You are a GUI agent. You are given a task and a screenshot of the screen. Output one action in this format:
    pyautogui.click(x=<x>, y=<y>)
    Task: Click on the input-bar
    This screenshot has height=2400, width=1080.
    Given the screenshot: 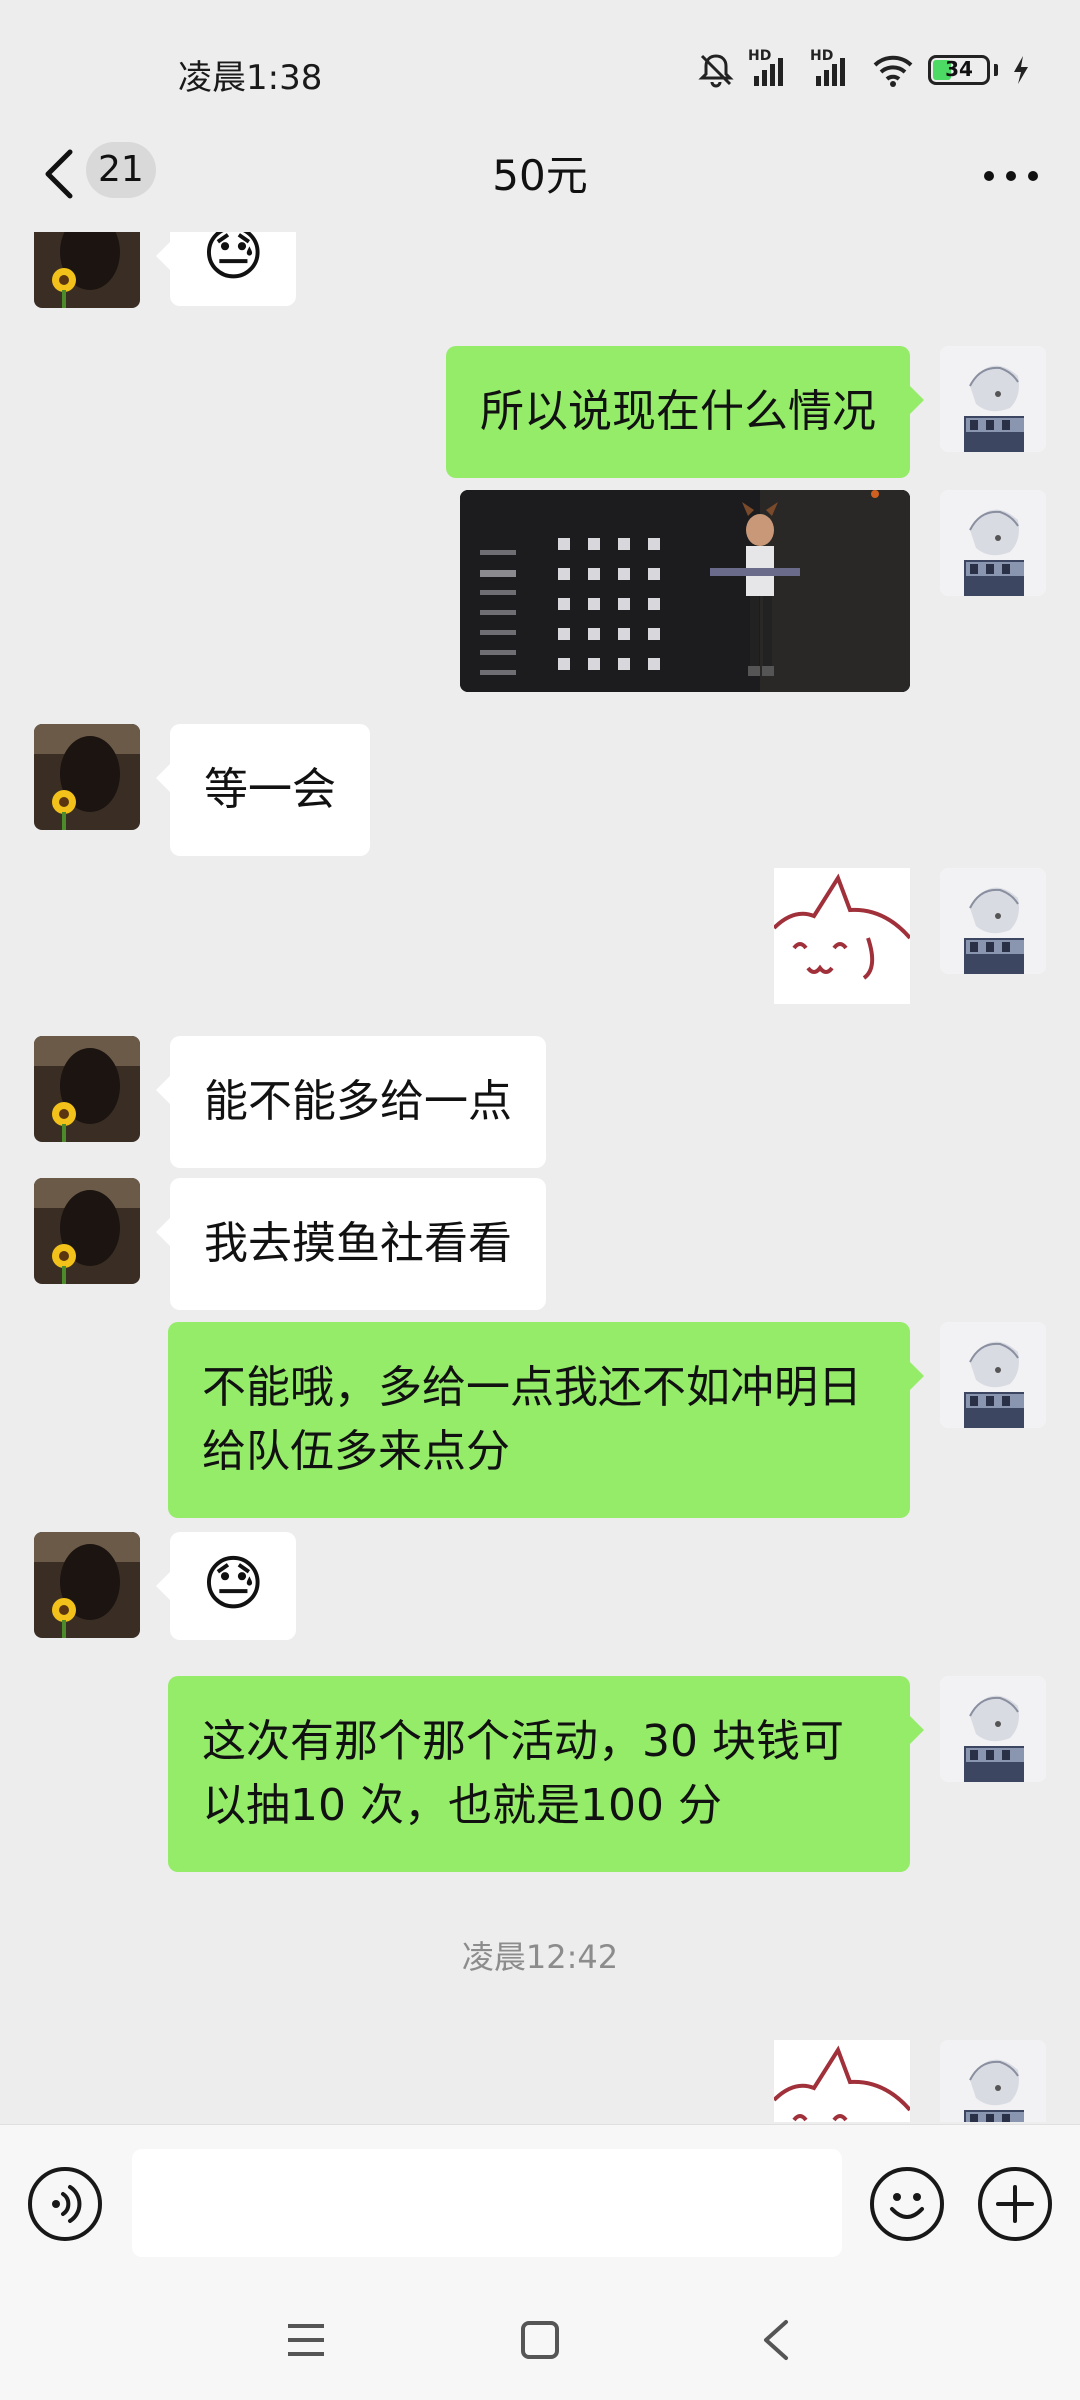 What is the action you would take?
    pyautogui.click(x=540, y=2202)
    